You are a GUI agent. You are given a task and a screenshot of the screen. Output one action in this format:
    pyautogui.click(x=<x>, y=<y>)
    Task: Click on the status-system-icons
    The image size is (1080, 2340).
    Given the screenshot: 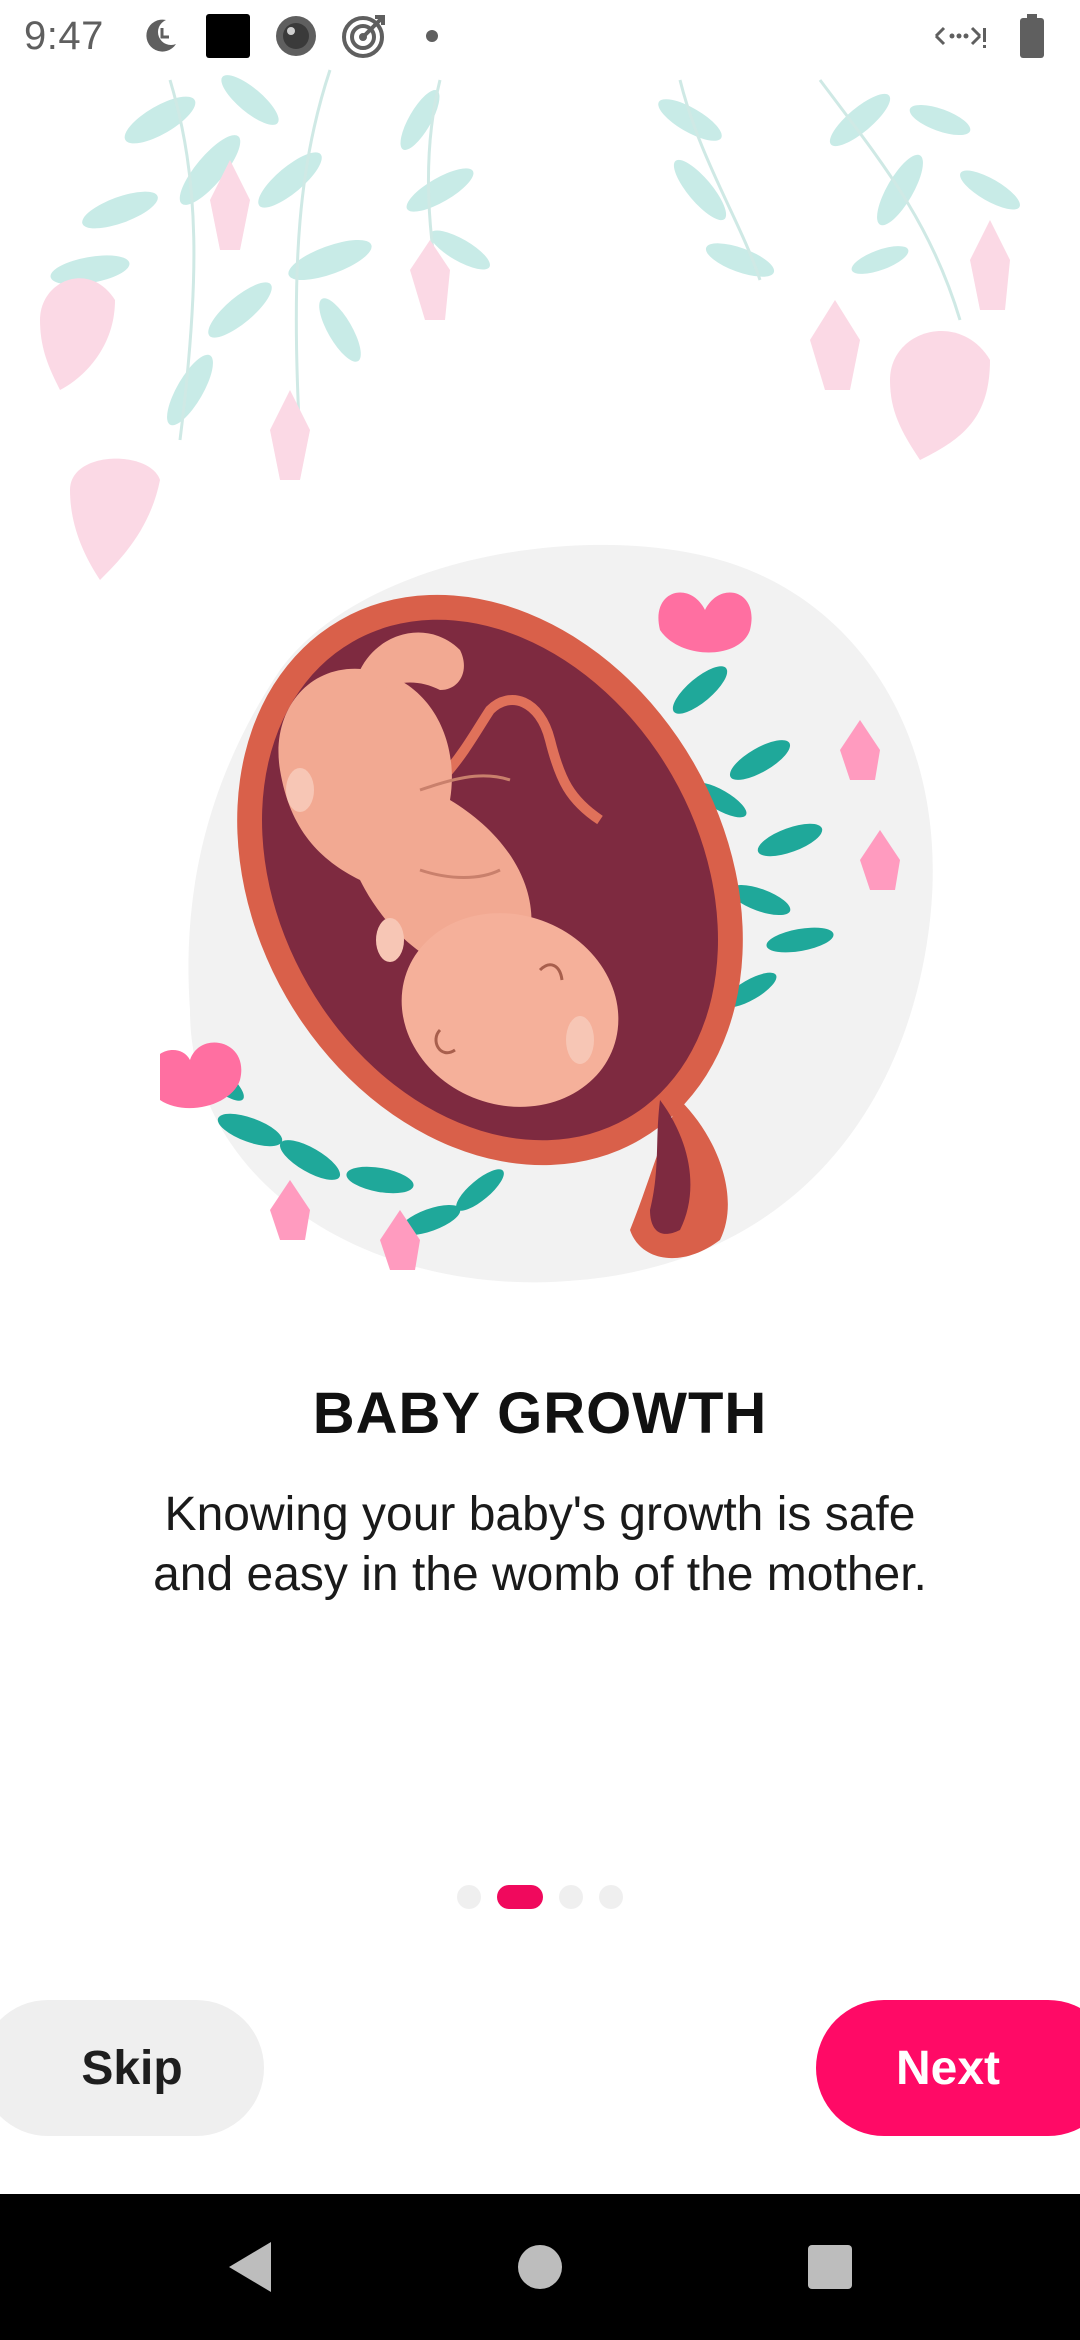 What is the action you would take?
    pyautogui.click(x=994, y=36)
    